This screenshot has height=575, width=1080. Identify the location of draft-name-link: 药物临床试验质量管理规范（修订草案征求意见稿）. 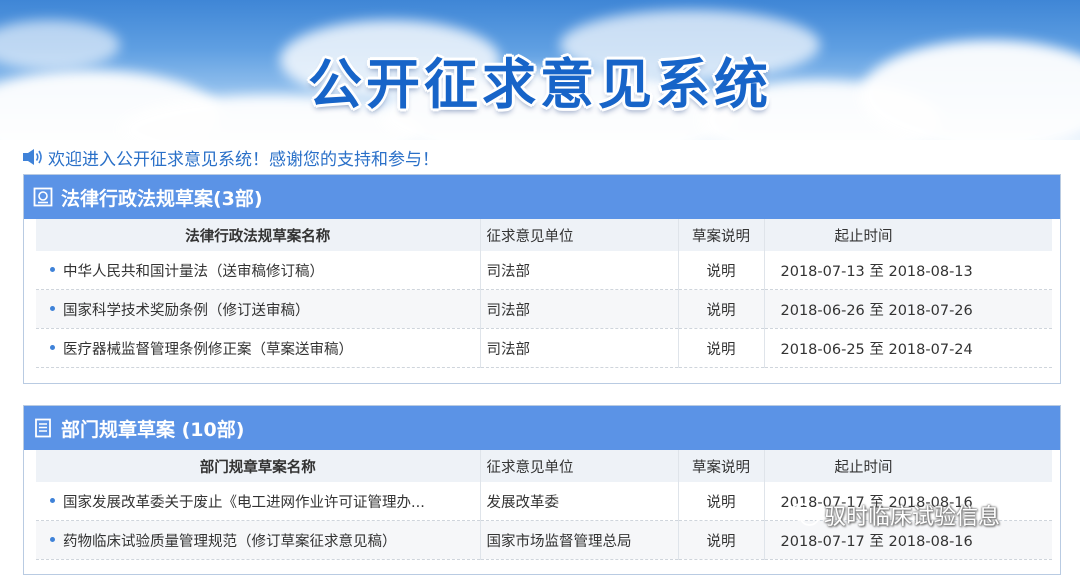
(258, 540).